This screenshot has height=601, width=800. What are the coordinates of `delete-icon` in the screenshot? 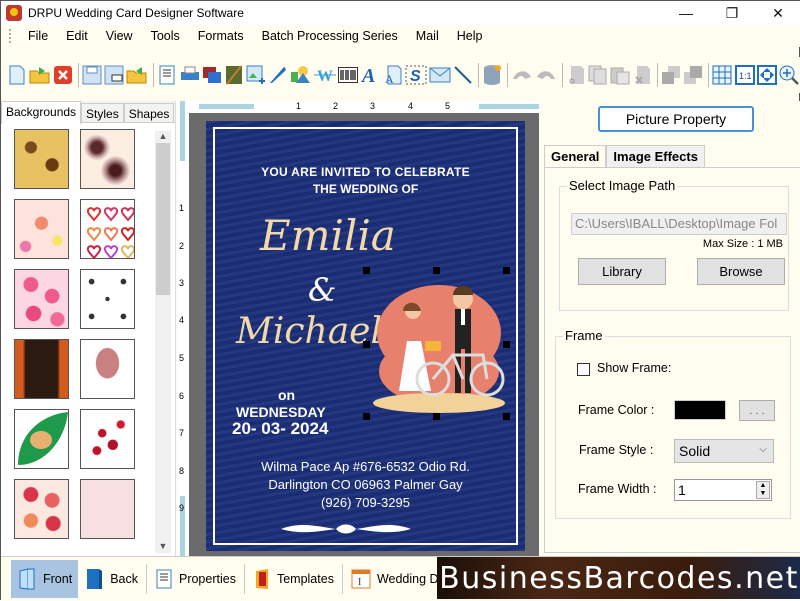 It's located at (642, 75).